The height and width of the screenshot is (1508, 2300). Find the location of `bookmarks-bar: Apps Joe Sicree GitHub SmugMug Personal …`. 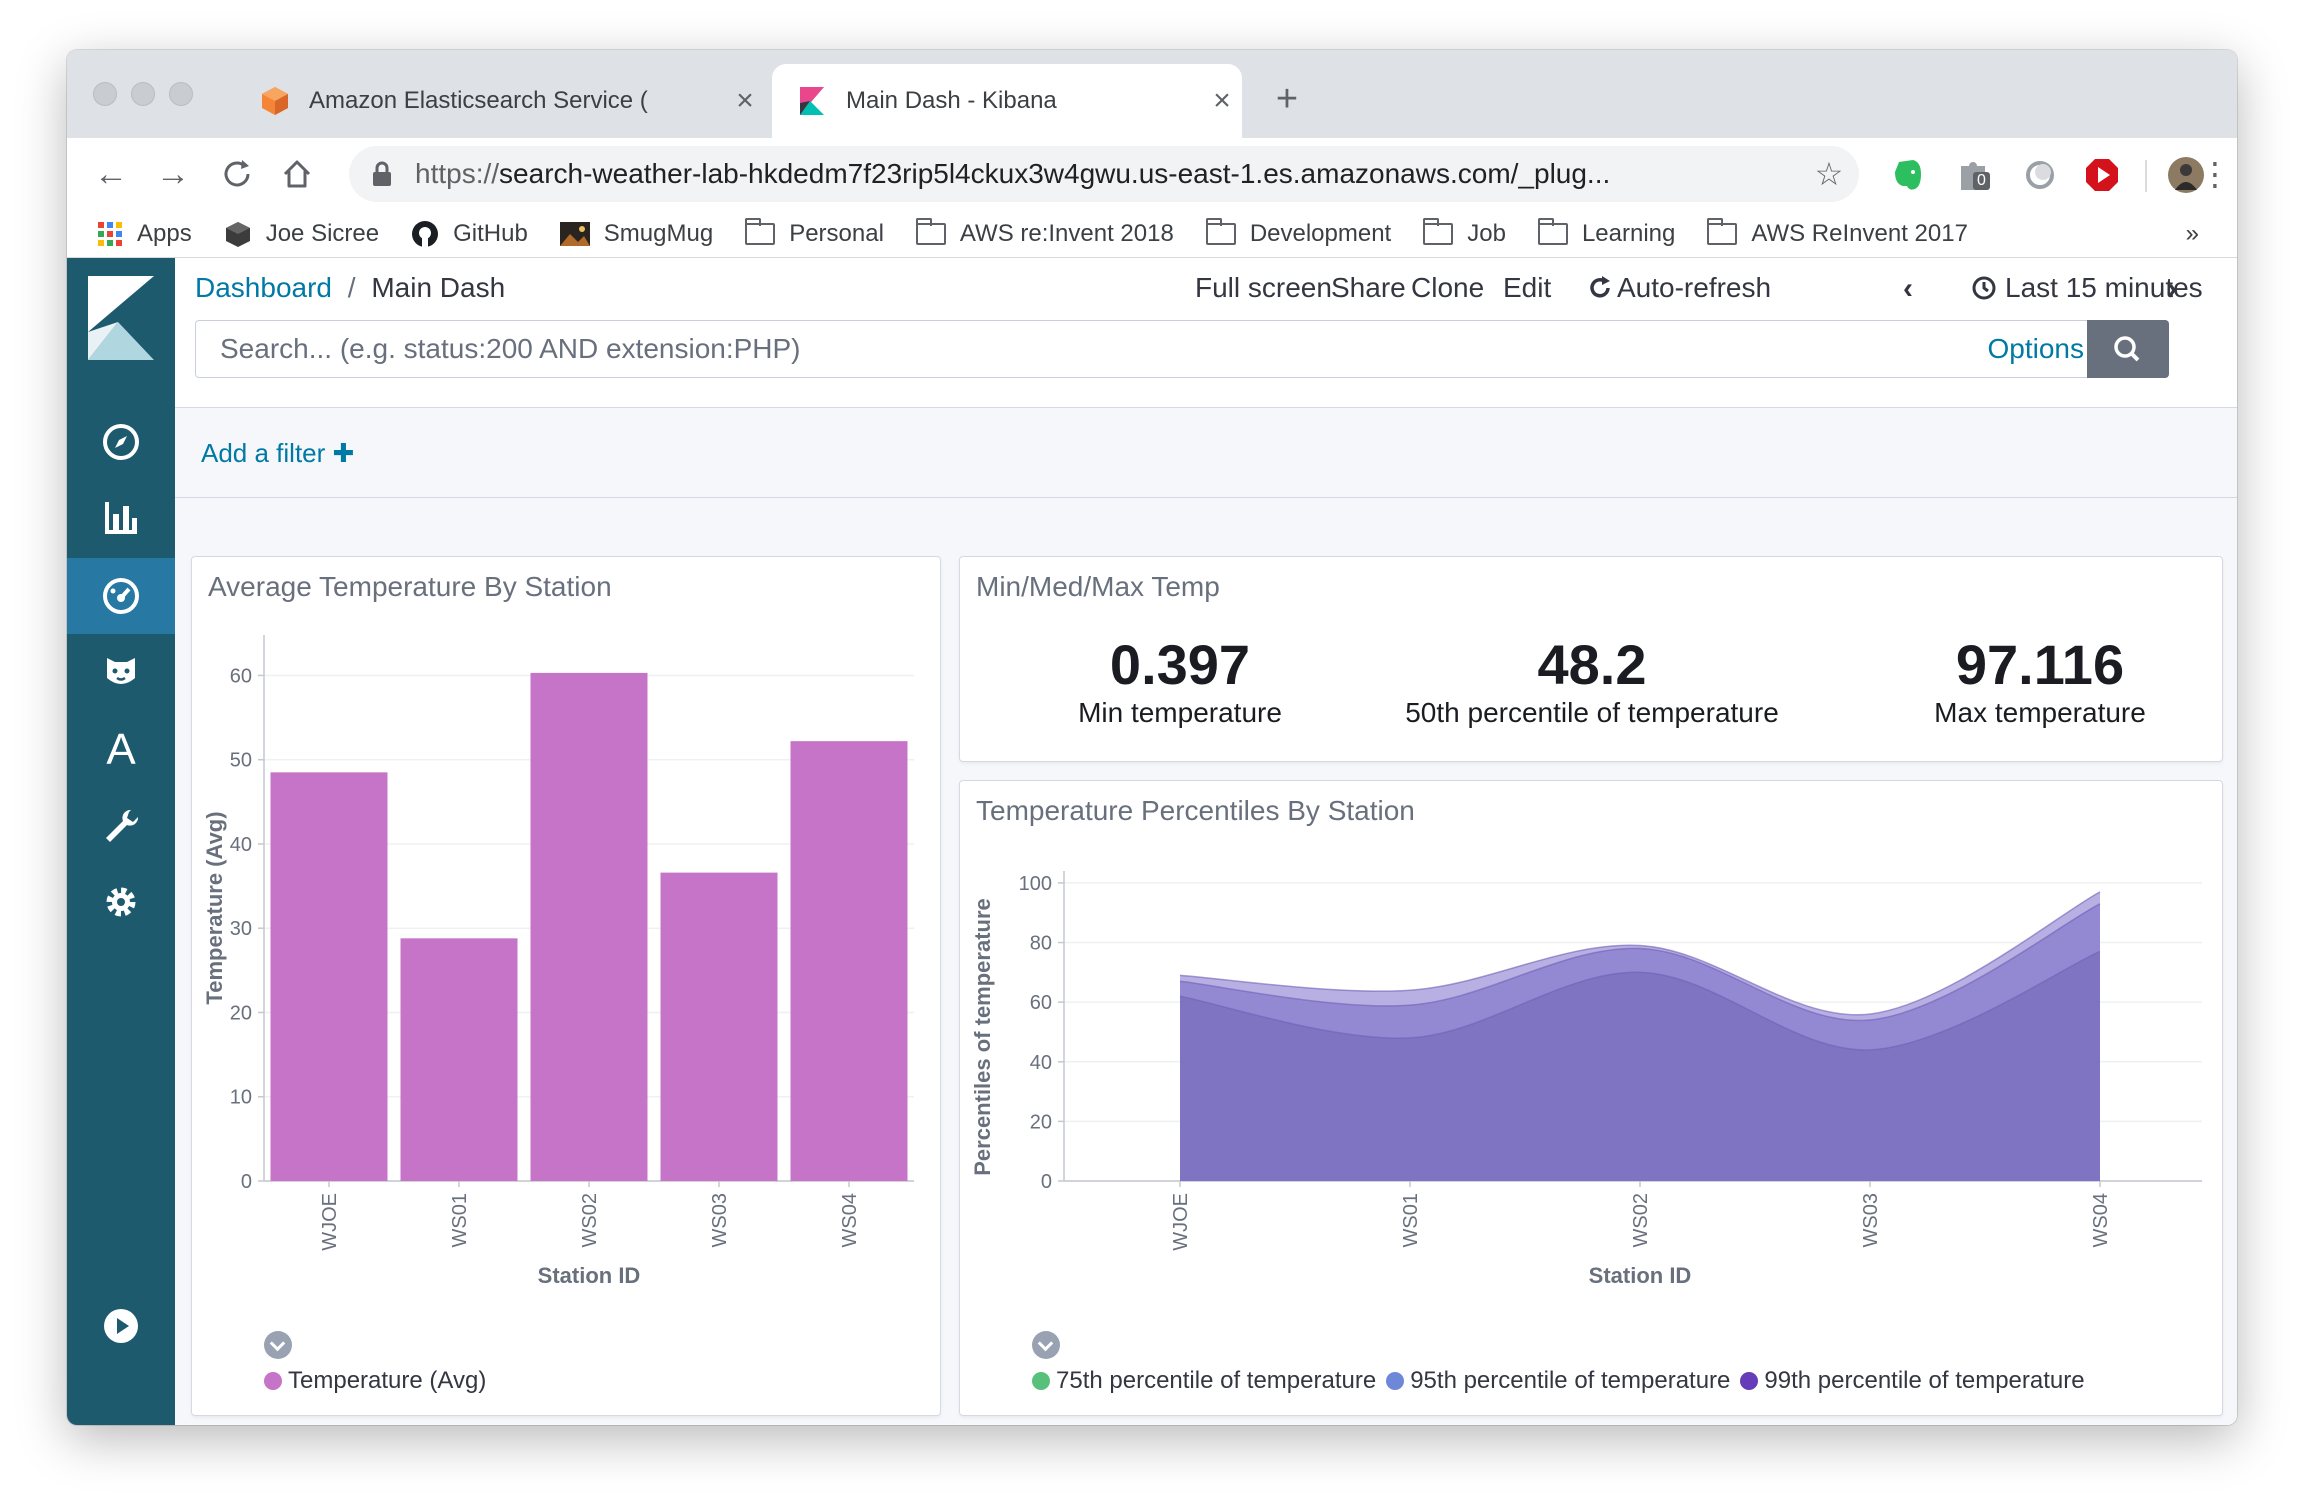

bookmarks-bar: Apps Joe Sicree GitHub SmugMug Personal … is located at coordinates (1152, 234).